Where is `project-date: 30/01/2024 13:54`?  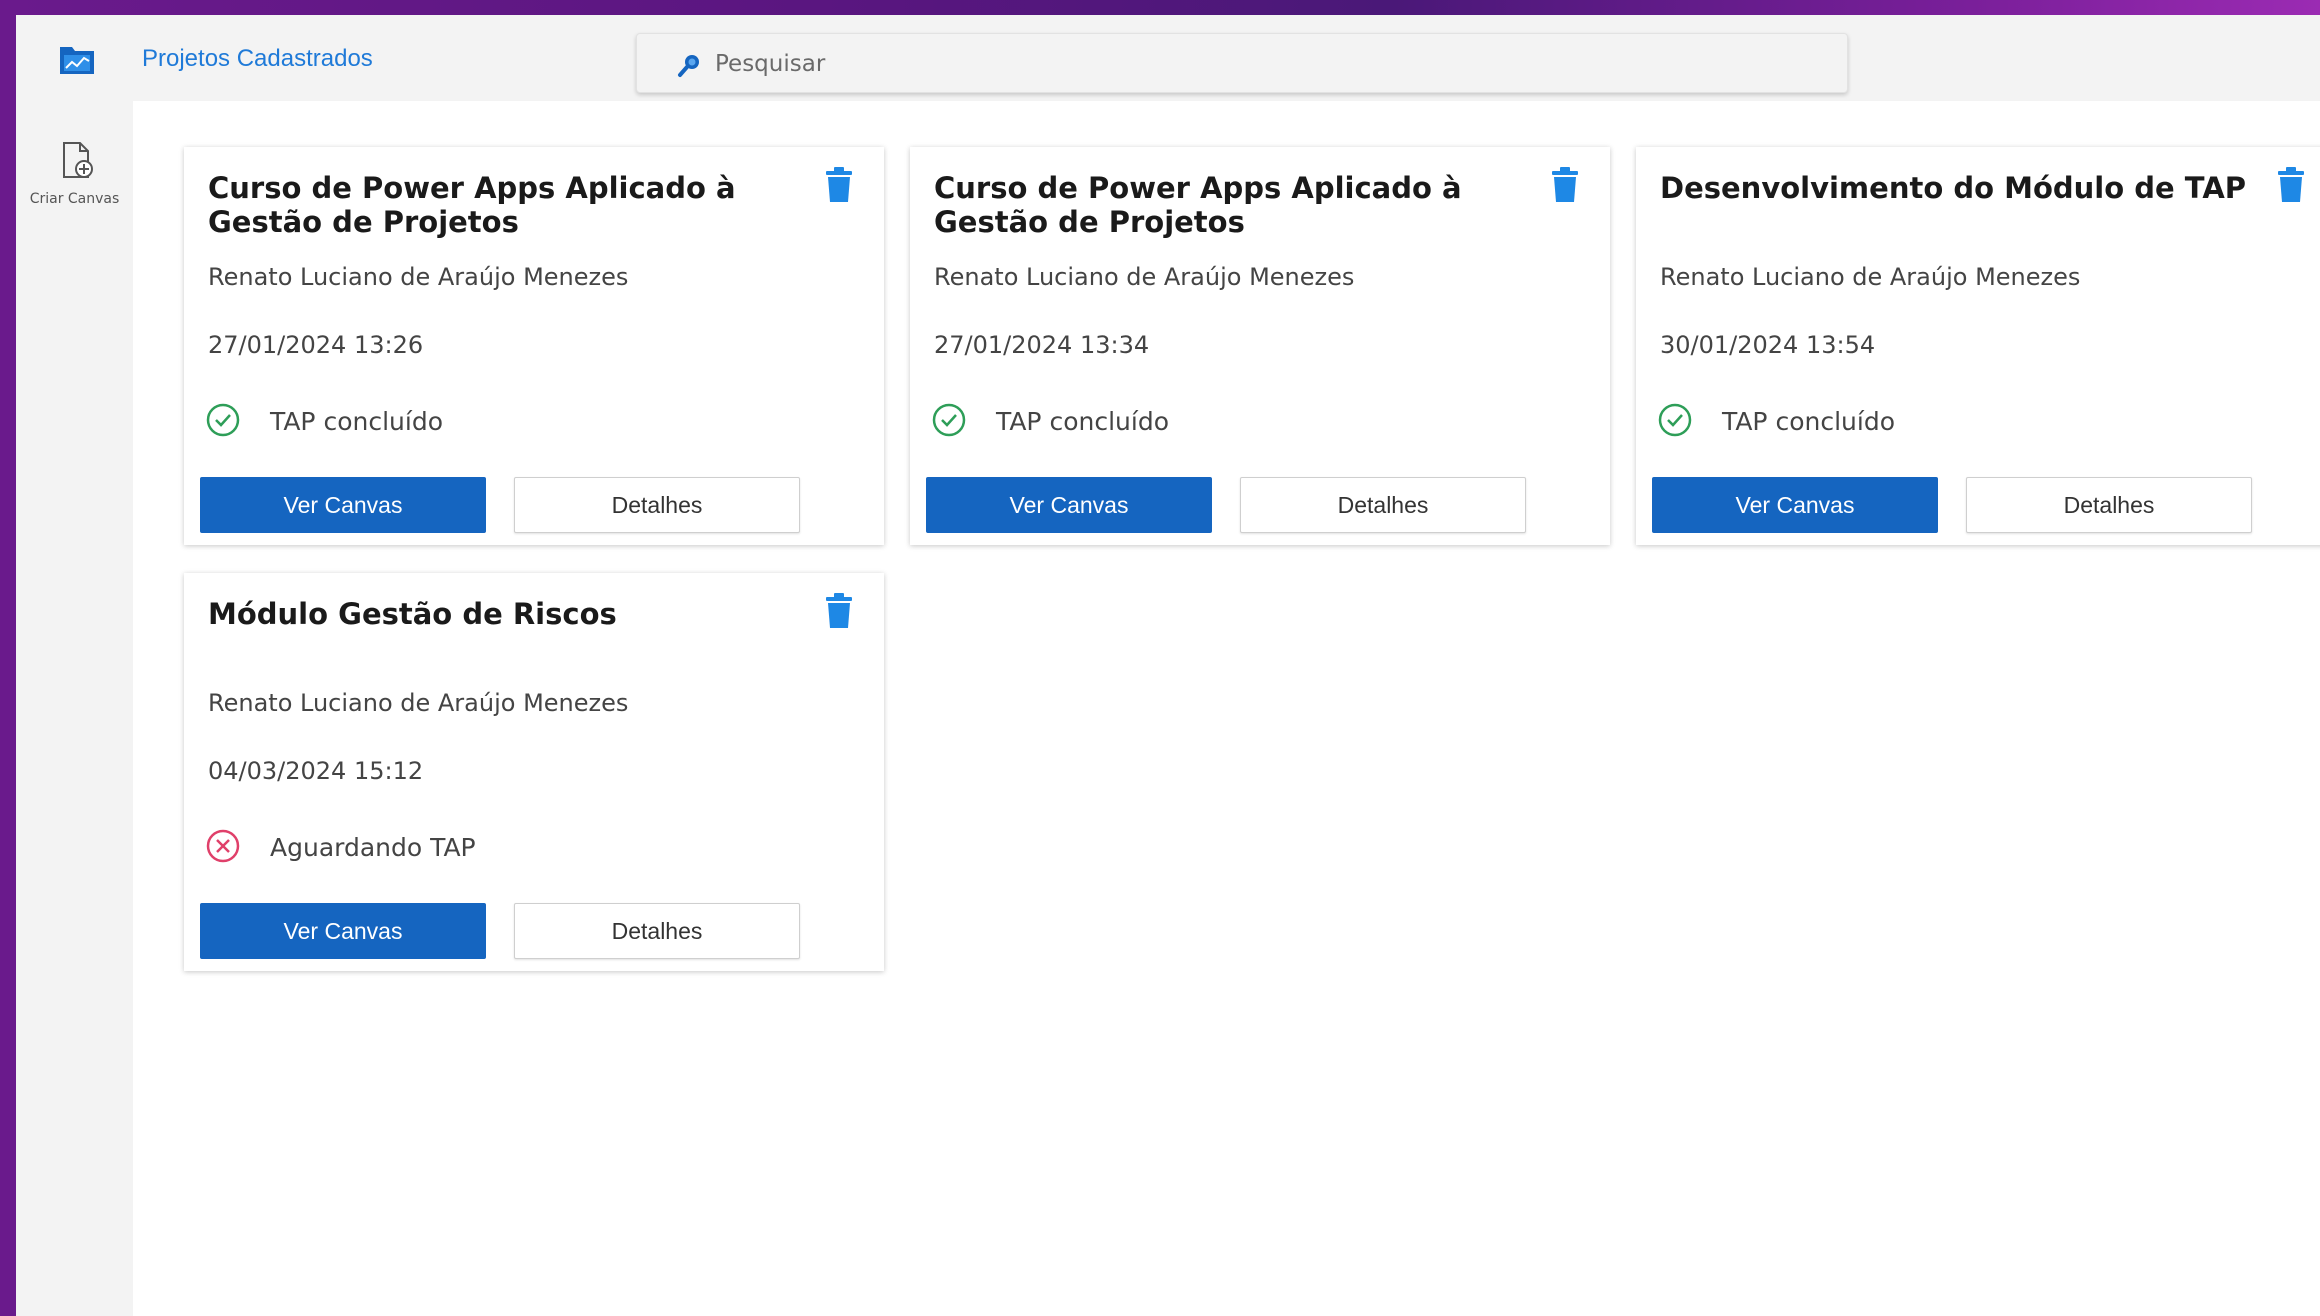 project-date: 30/01/2024 13:54 is located at coordinates (1768, 345).